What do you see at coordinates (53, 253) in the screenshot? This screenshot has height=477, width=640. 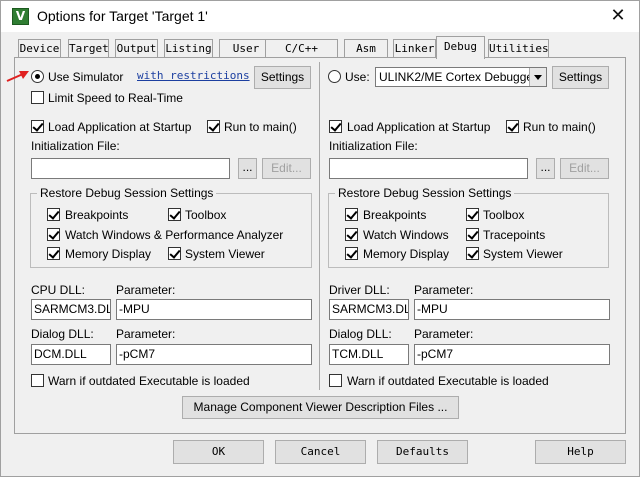 I see `left-memory-display-checkbox` at bounding box center [53, 253].